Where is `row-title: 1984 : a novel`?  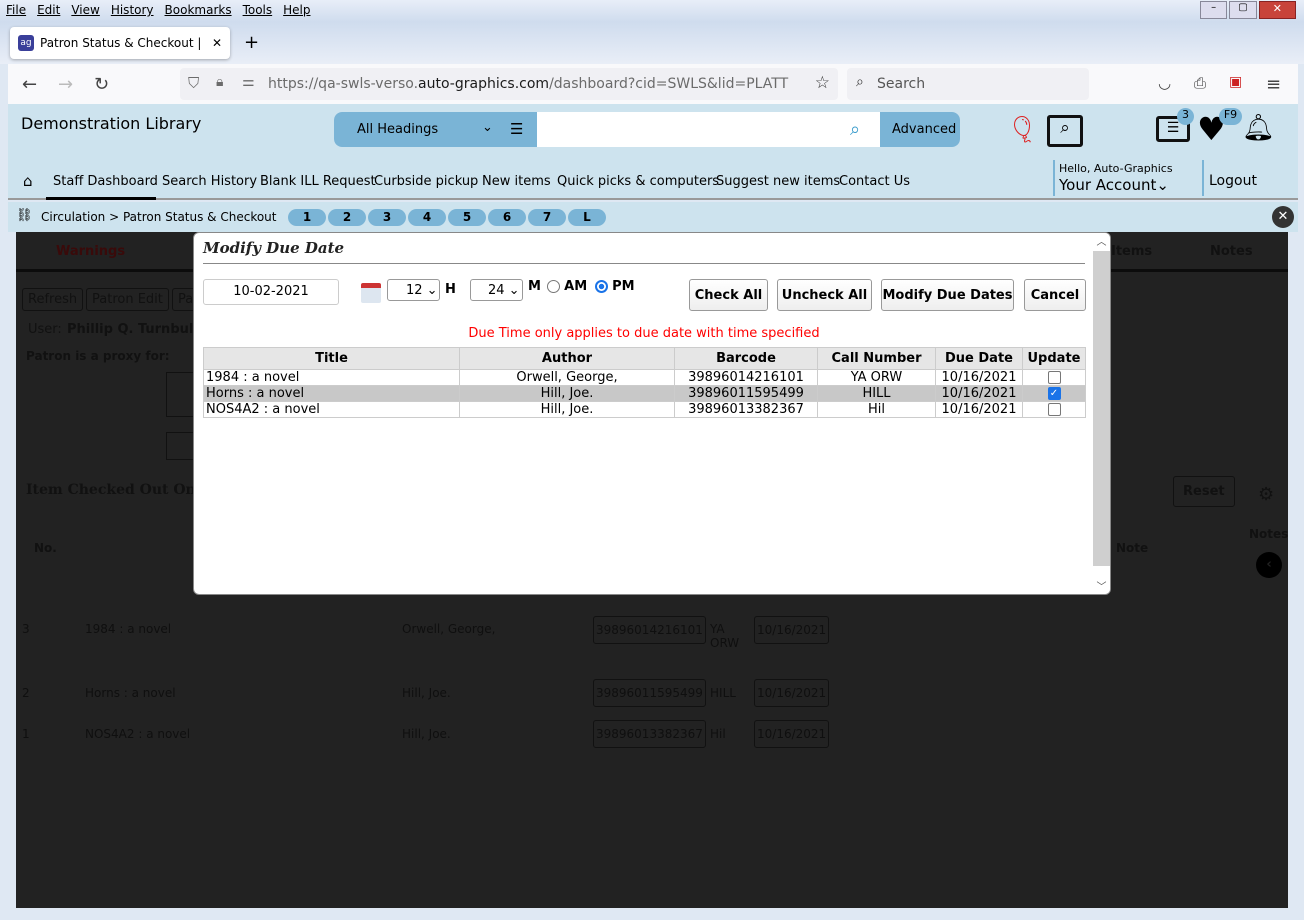
row-title: 1984 : a novel is located at coordinates (128, 629).